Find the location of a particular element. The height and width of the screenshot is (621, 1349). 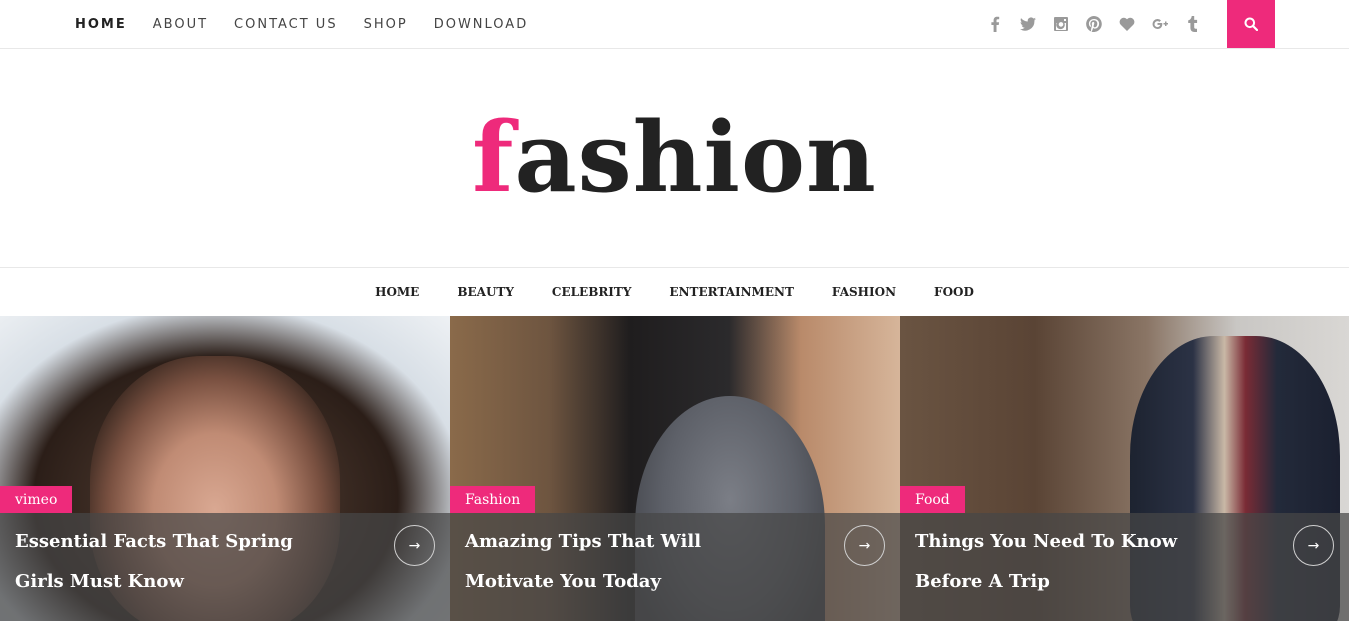

top-nav: HOME ABOUT CONTACT US SHOP DOWNLOAD is located at coordinates (314, 24).